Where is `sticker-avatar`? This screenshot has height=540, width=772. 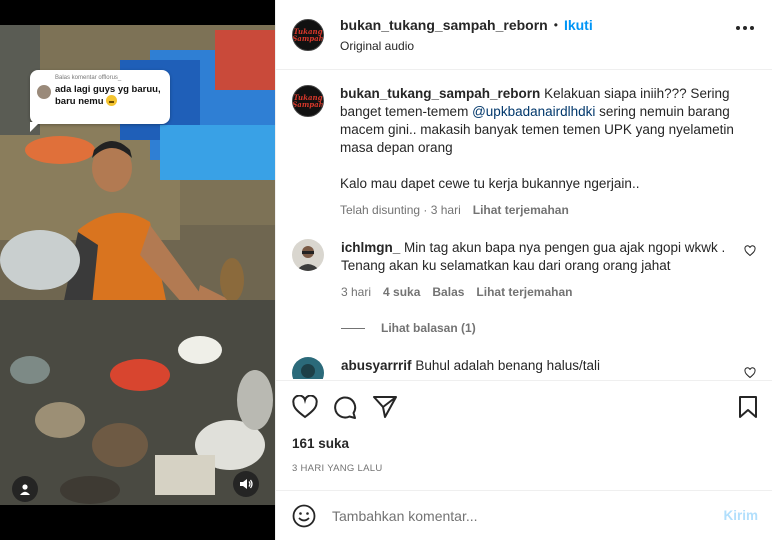
sticker-avatar is located at coordinates (44, 92).